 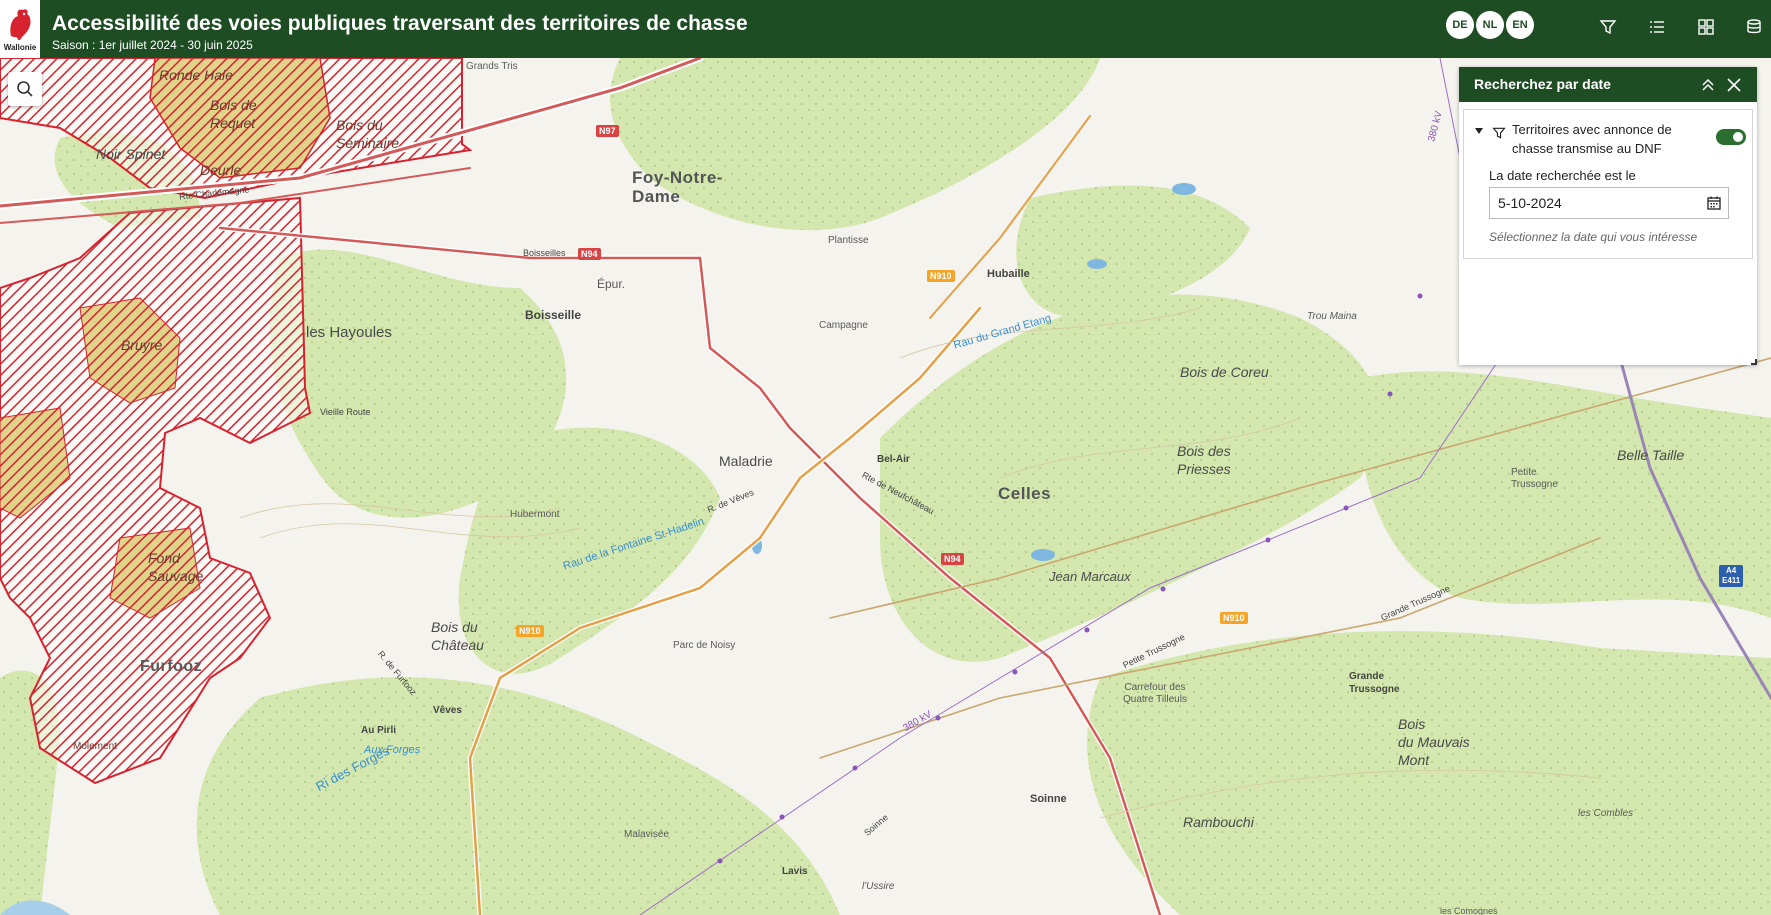 What do you see at coordinates (704, 645) in the screenshot?
I see `label-parc-de-noisy: Parc de Noisy` at bounding box center [704, 645].